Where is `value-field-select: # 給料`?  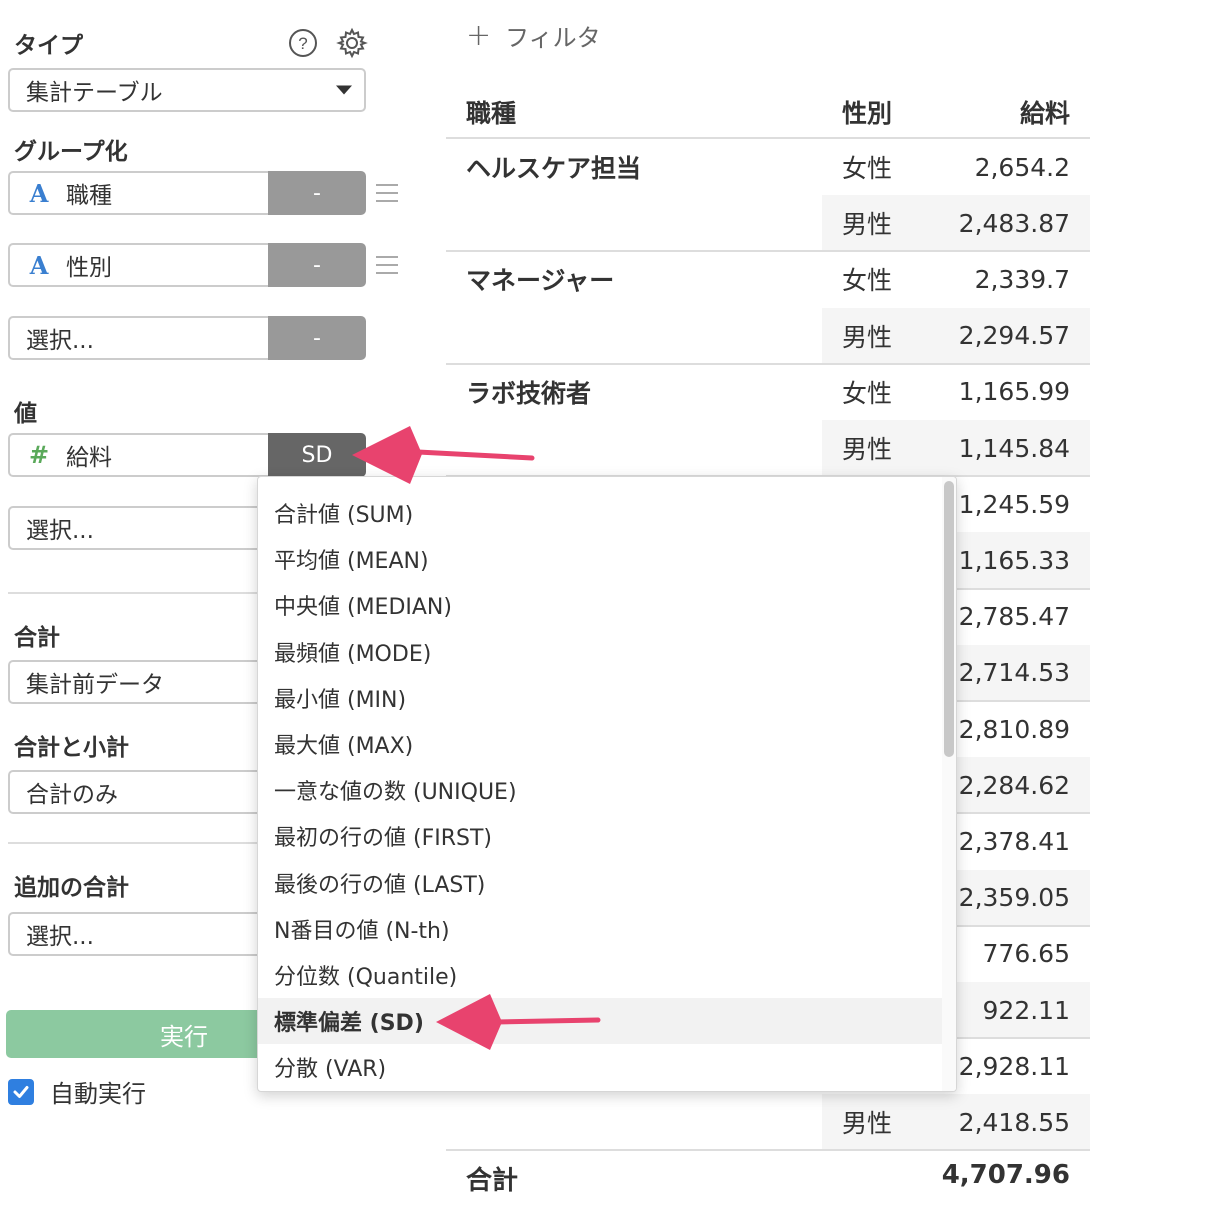
value-field-select: # 給料 is located at coordinates (139, 455).